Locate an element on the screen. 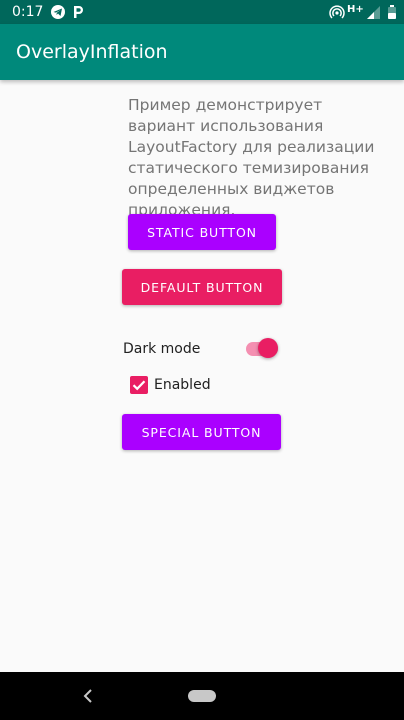  switch-thumb is located at coordinates (268, 348).